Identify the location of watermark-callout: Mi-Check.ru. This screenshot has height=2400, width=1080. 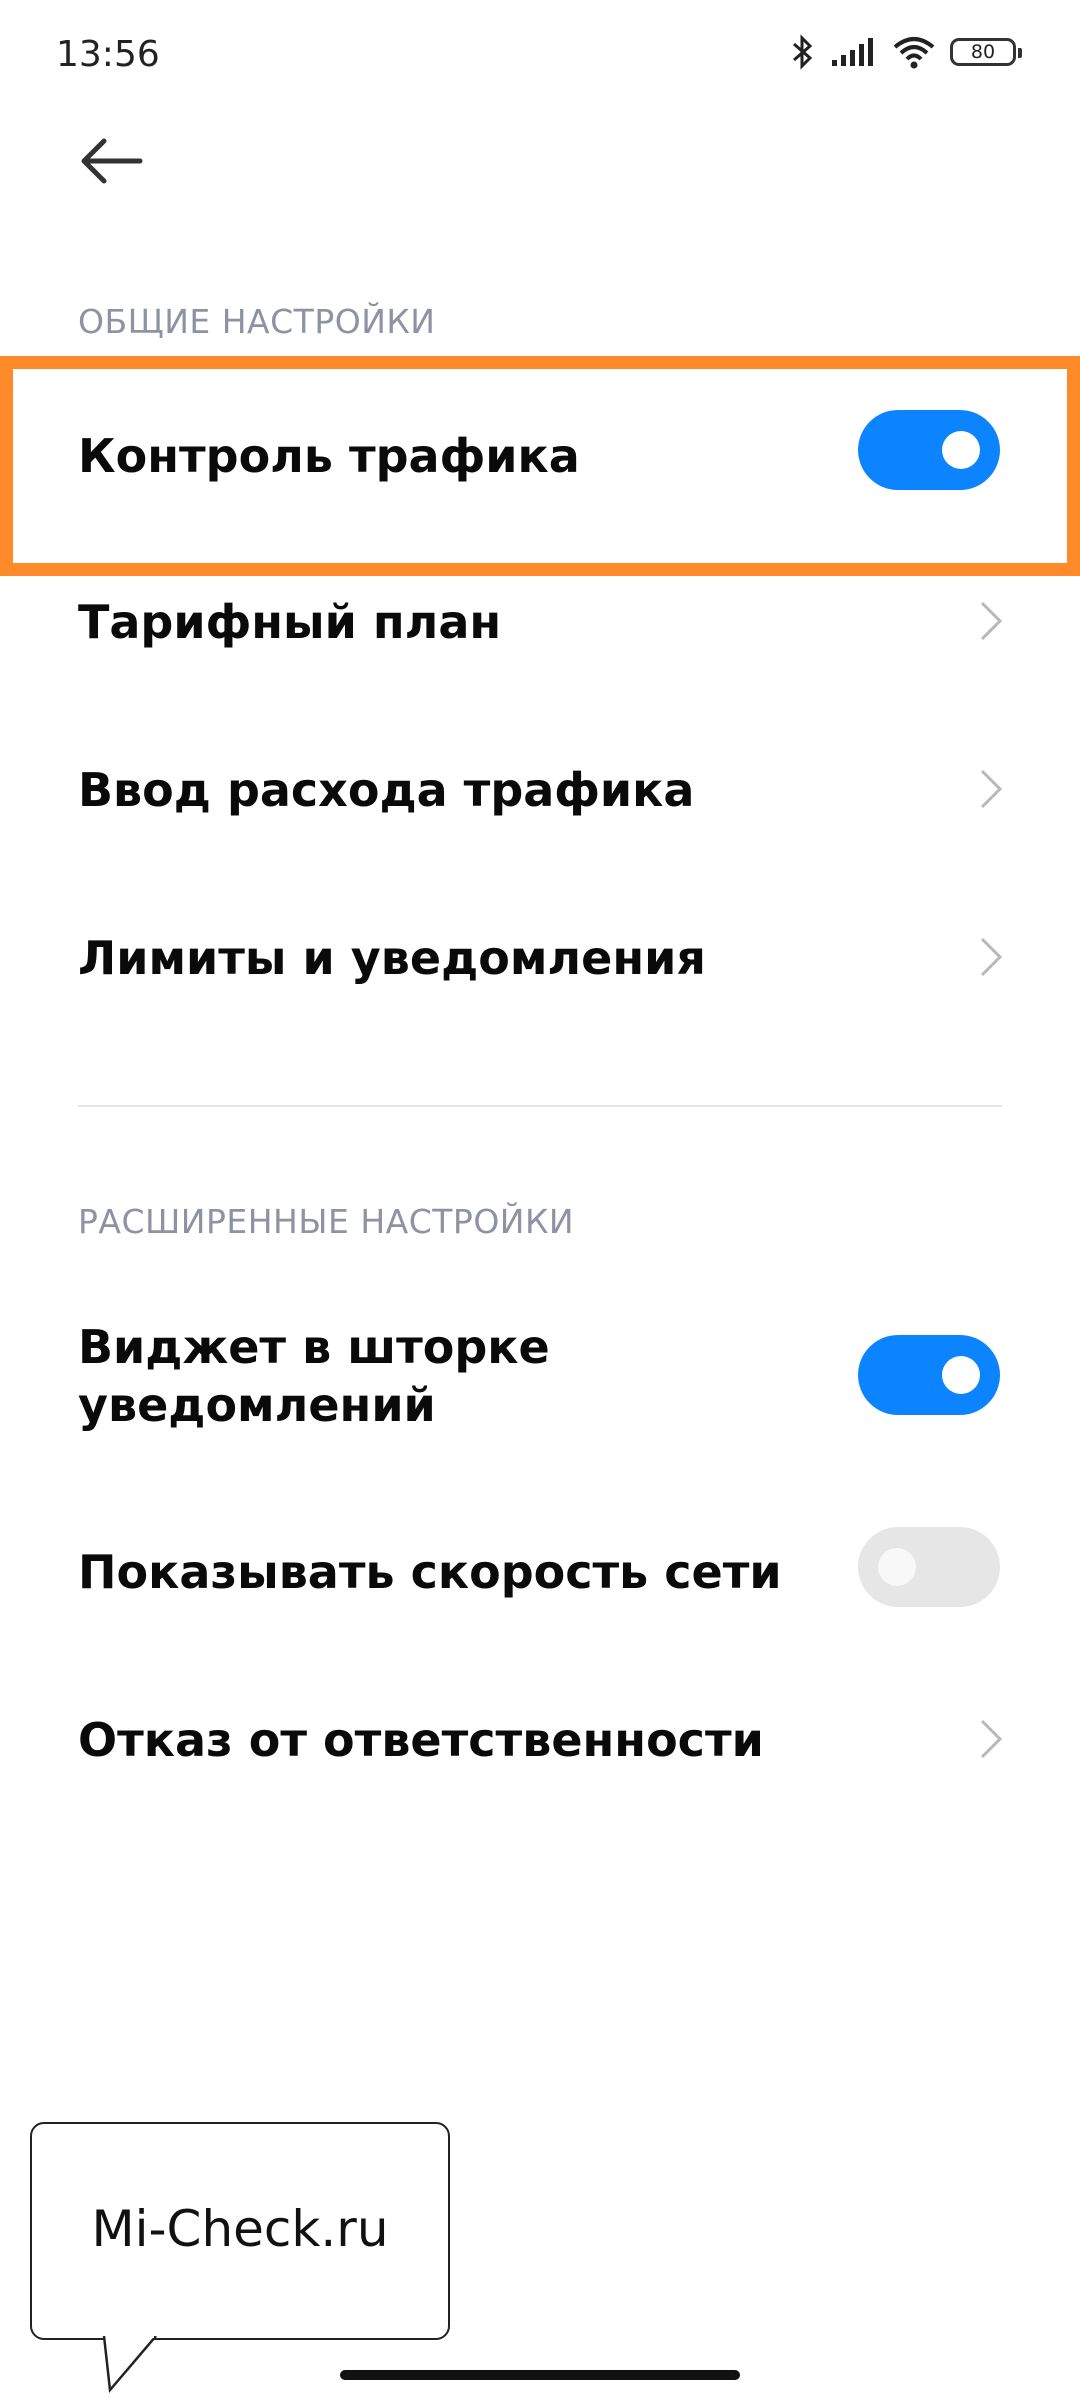
(240, 2258).